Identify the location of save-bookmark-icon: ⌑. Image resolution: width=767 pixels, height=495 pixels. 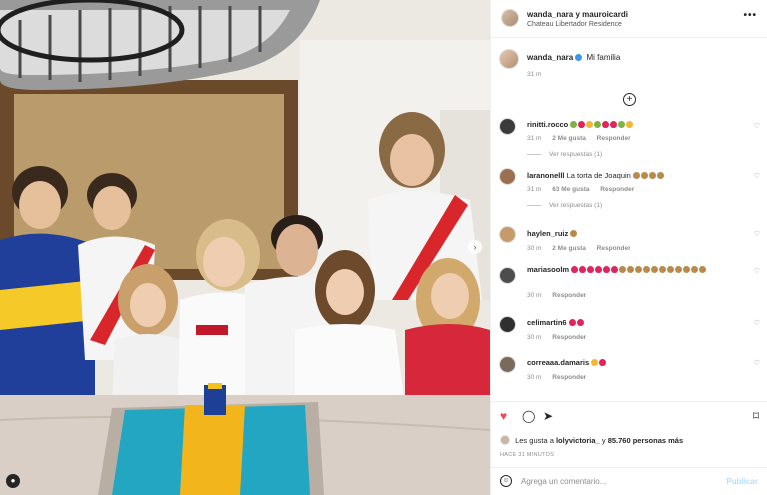
(756, 416).